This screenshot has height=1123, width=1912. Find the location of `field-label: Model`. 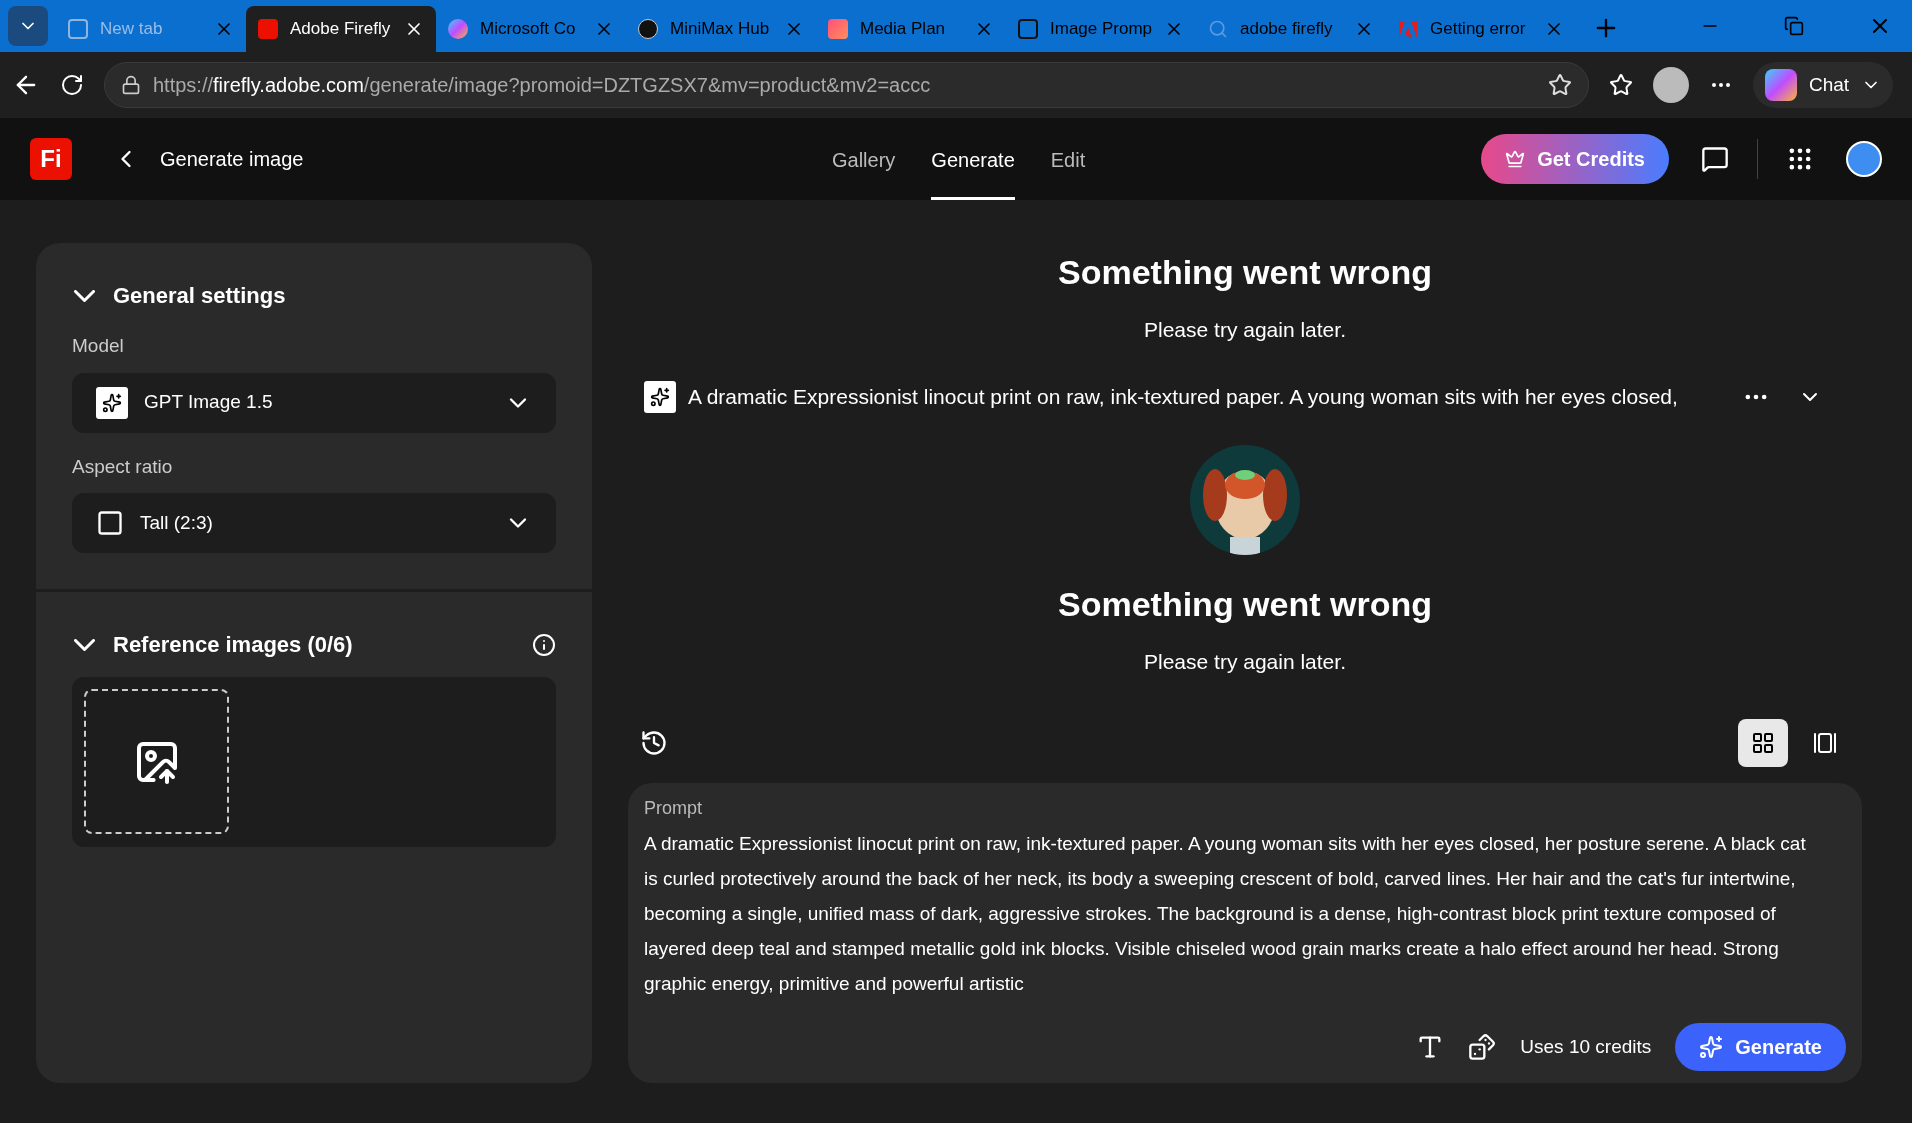

field-label: Model is located at coordinates (98, 346).